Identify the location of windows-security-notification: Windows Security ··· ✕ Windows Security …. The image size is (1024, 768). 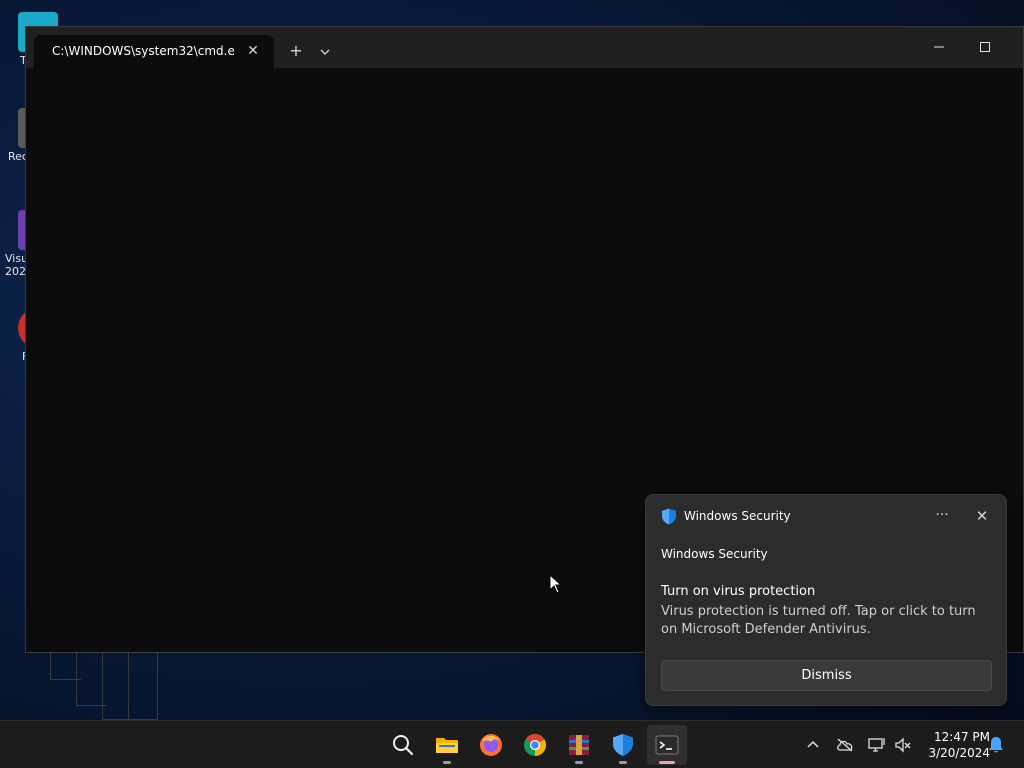
(826, 600).